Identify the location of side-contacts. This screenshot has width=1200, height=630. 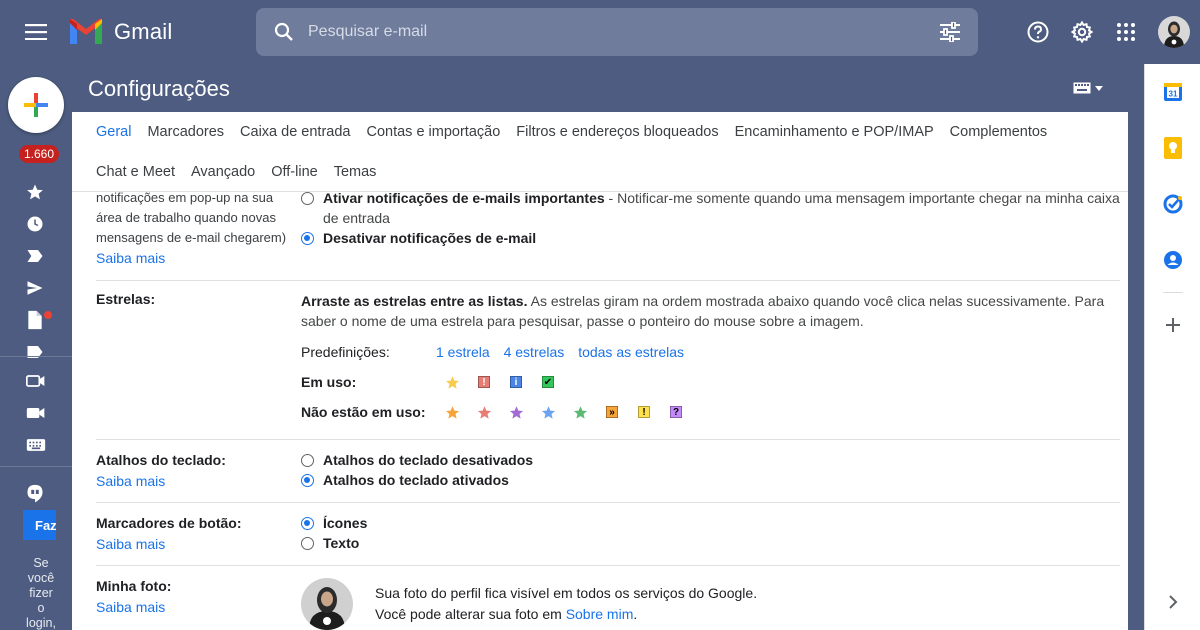
(1172, 260).